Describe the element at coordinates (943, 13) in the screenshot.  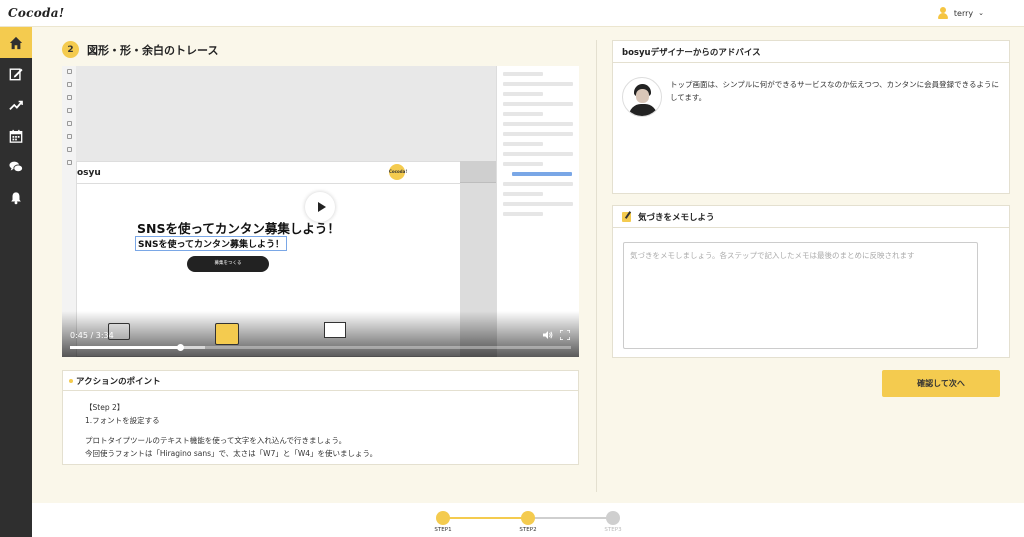
I see `user-avatar-icon` at that location.